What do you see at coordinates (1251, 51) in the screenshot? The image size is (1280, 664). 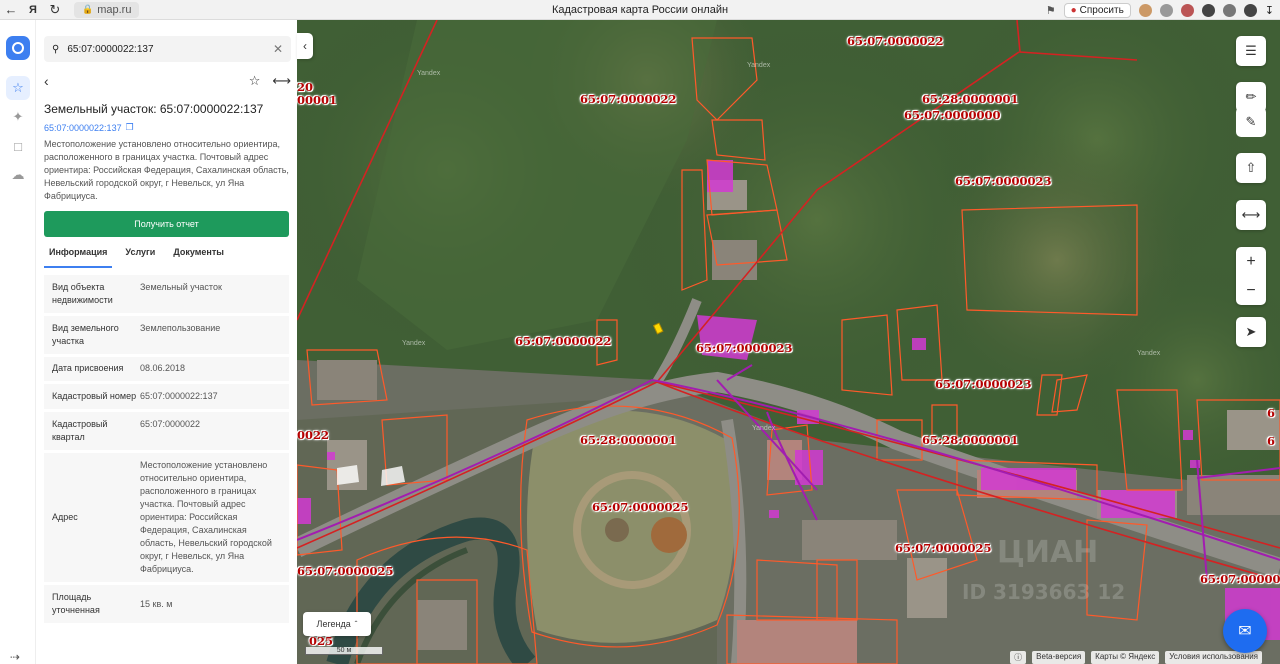 I see `layers-icon: ☰` at bounding box center [1251, 51].